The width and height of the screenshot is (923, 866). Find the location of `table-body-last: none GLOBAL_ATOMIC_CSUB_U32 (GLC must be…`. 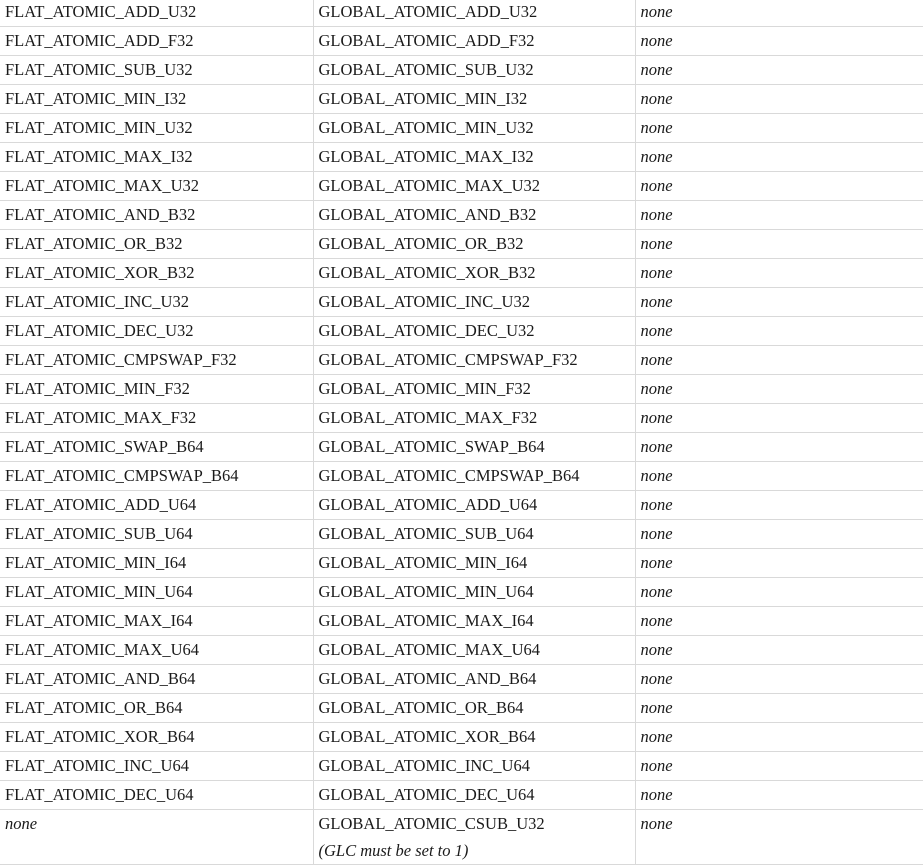

table-body-last: none GLOBAL_ATOMIC_CSUB_U32 (GLC must be… is located at coordinates (461, 837).